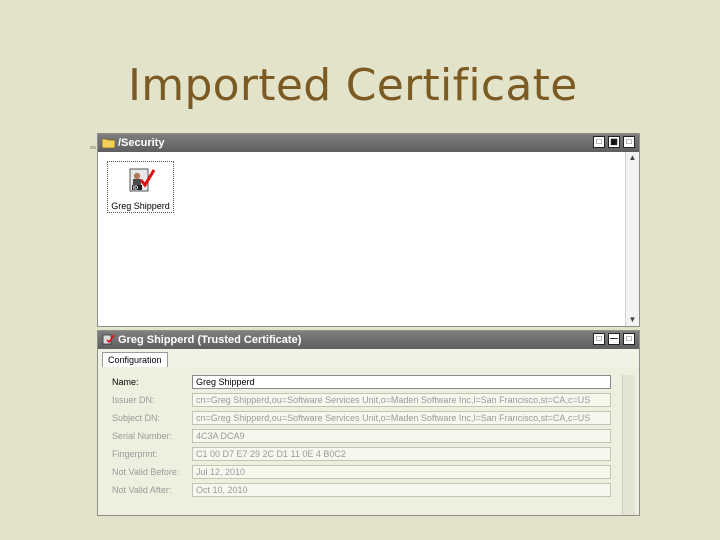 The height and width of the screenshot is (540, 720). What do you see at coordinates (135, 189) in the screenshot?
I see `svg-text: ID` at bounding box center [135, 189].